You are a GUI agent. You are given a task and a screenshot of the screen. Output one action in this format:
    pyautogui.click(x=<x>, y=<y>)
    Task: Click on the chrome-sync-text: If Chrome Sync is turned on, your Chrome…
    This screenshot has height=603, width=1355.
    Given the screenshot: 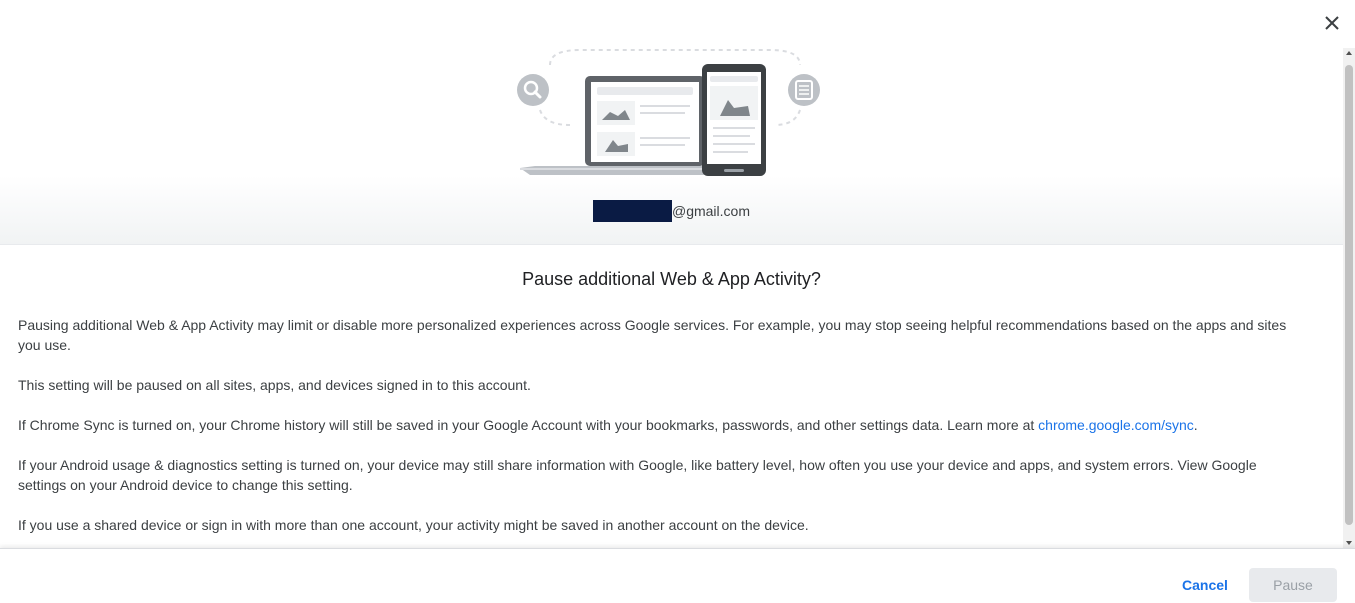 What is the action you would take?
    pyautogui.click(x=528, y=425)
    